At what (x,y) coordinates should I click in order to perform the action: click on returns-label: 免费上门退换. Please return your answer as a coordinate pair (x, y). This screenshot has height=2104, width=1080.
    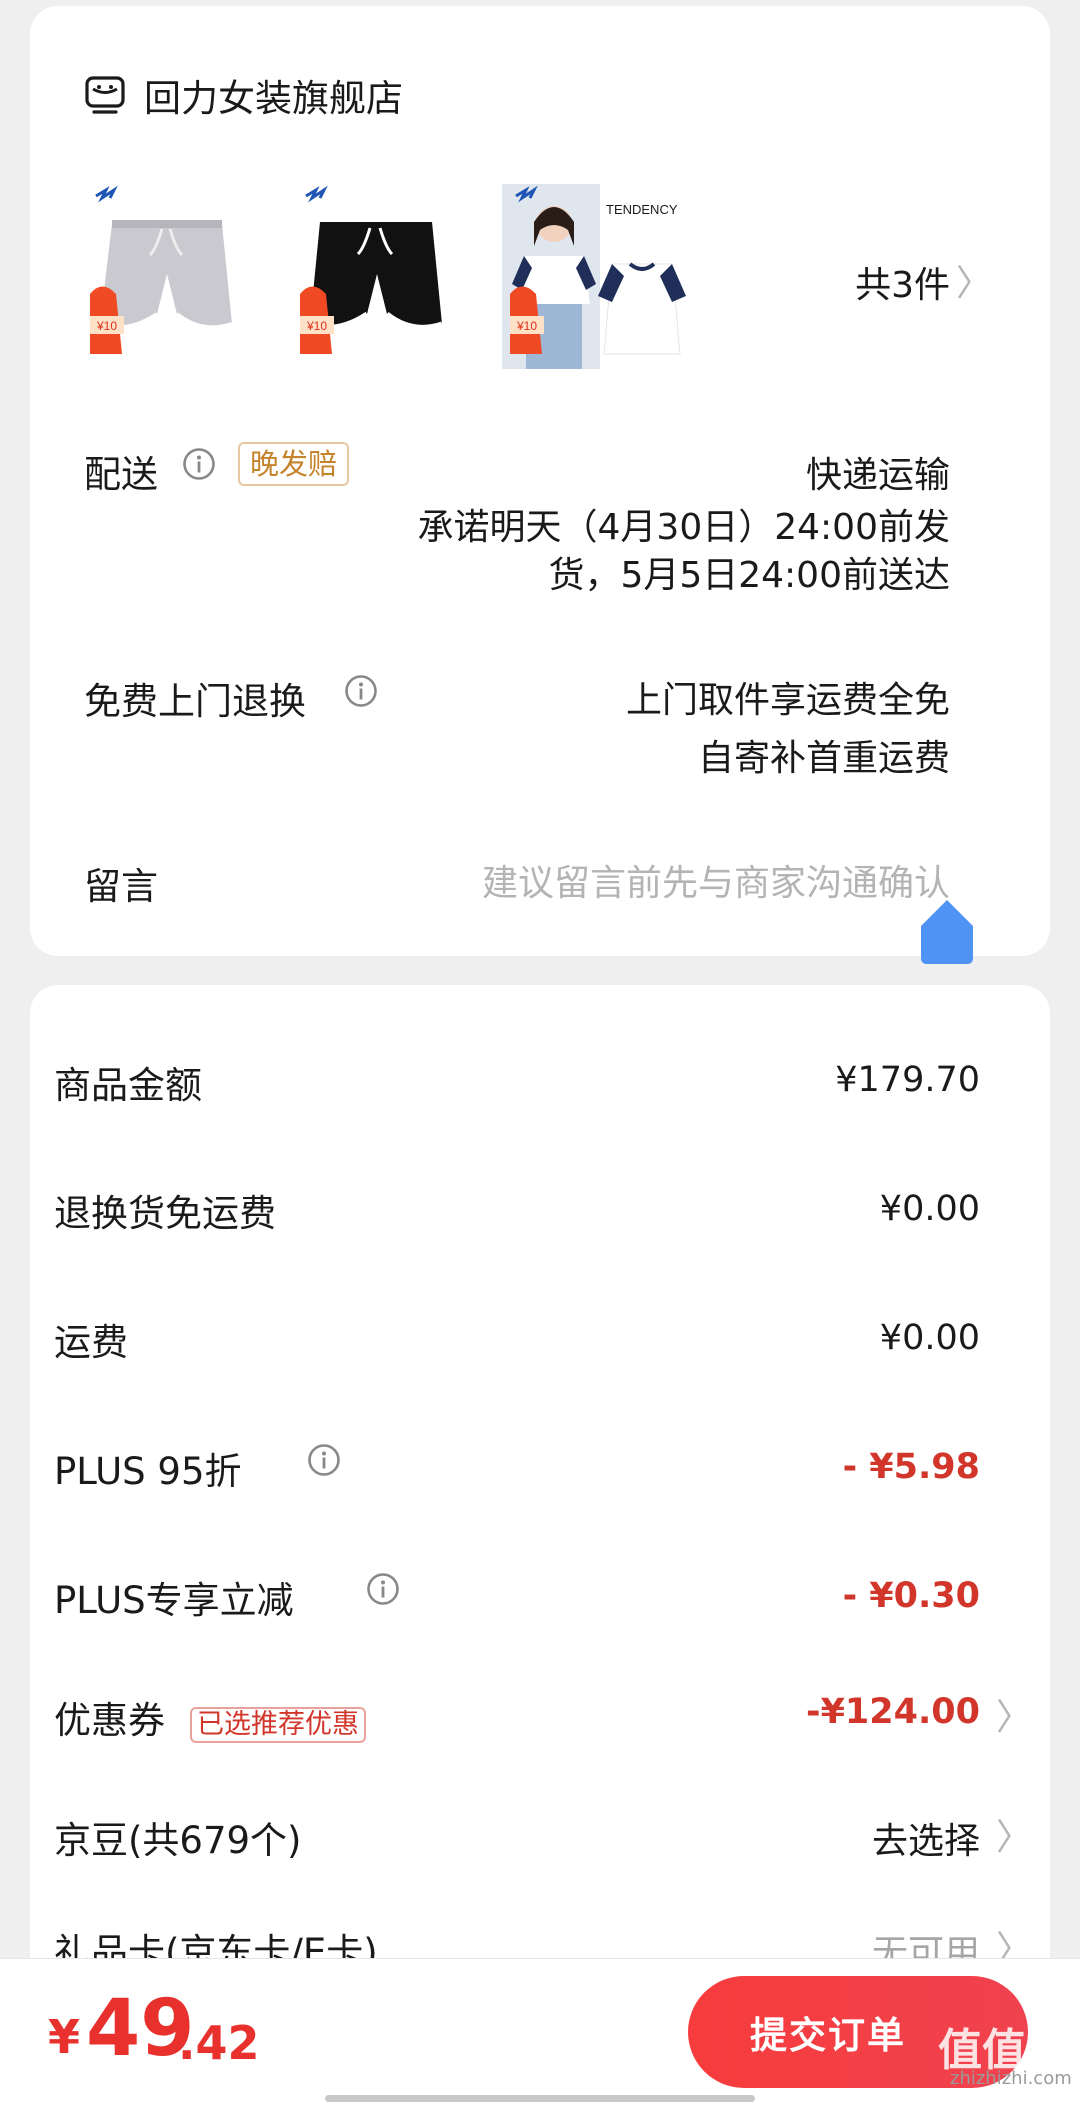
    Looking at the image, I should click on (195, 701).